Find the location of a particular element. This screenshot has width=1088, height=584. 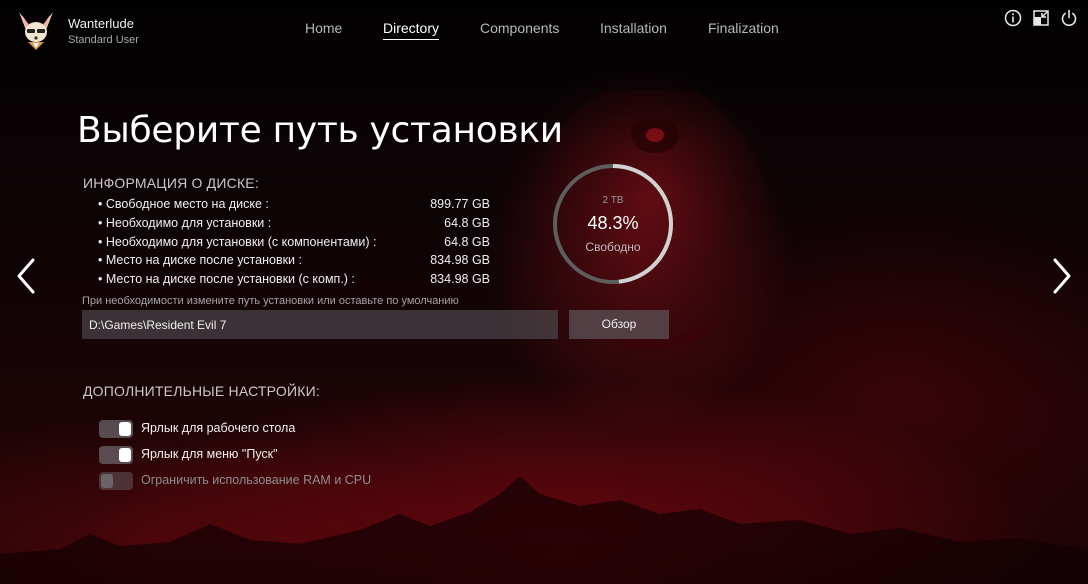

desktop-shortcut-toggle is located at coordinates (116, 429).